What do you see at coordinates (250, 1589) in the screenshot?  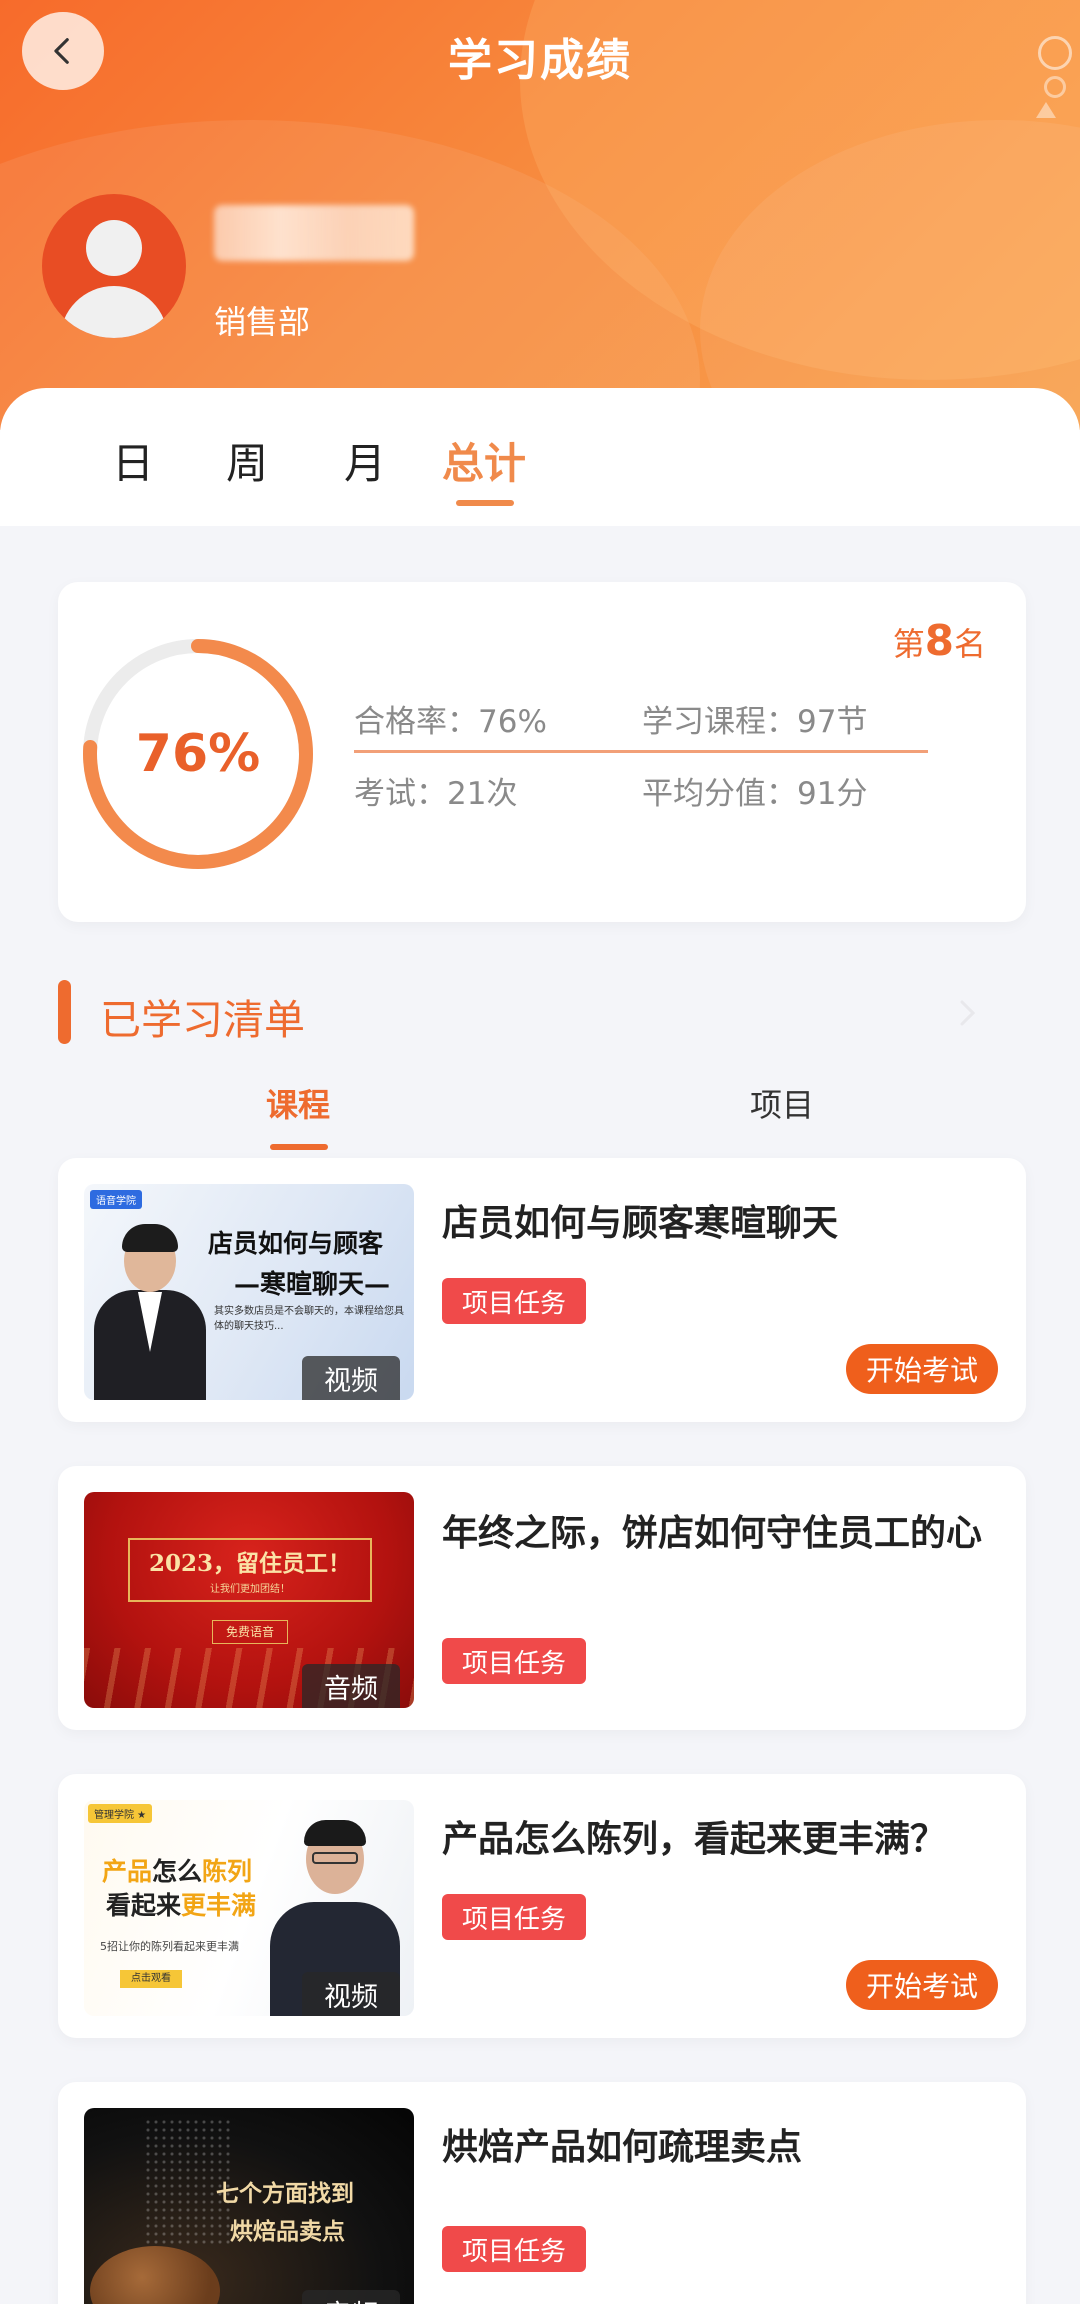 I see `thumb-text: 让我们更加团结！` at bounding box center [250, 1589].